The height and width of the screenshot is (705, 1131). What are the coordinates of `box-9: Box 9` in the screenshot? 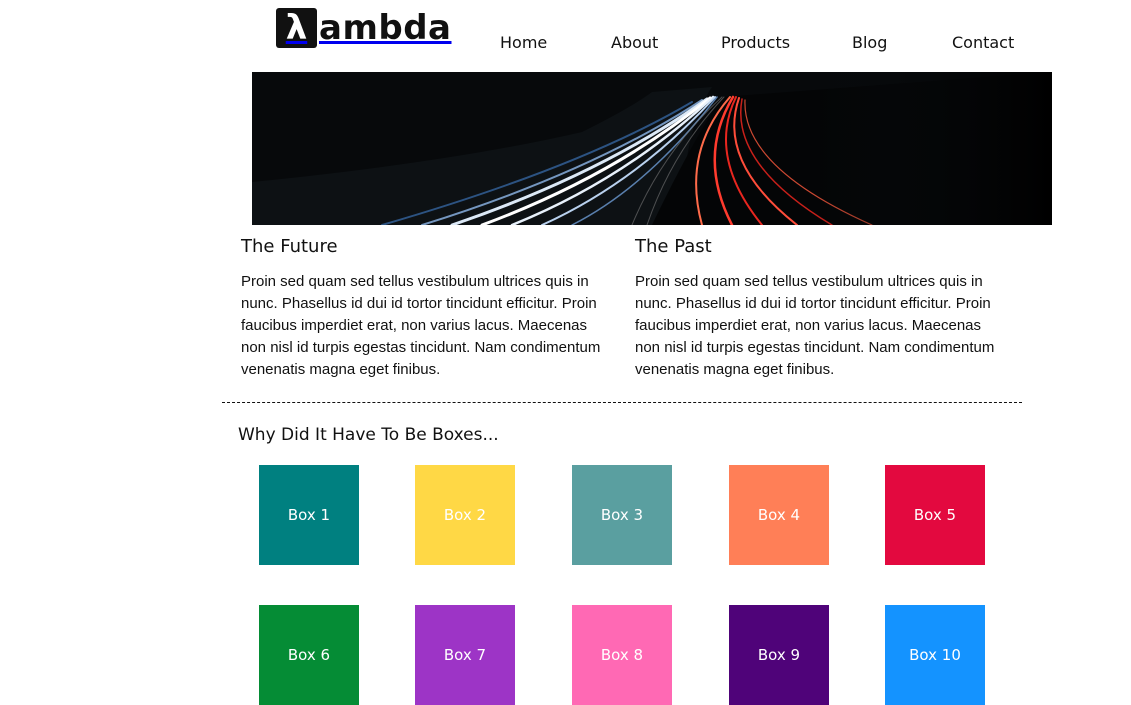 It's located at (779, 655).